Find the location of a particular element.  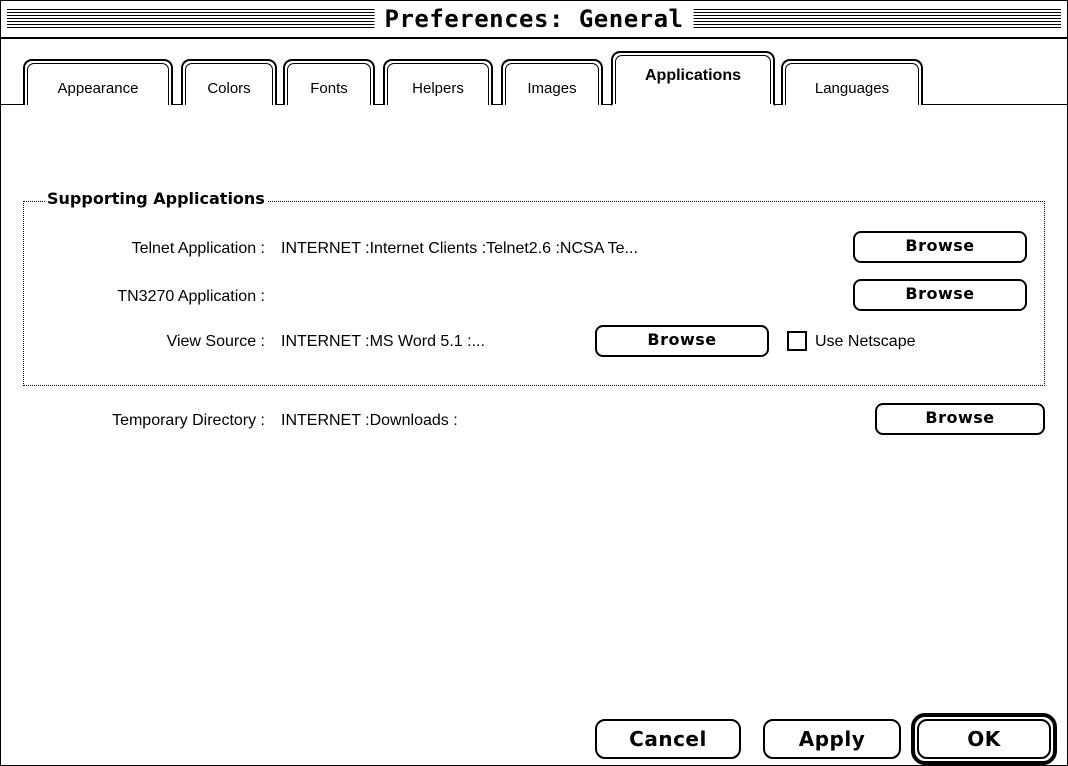

window-title: Preferences: General is located at coordinates (534, 19).